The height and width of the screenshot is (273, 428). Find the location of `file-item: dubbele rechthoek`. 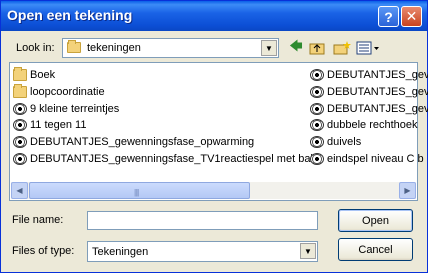

file-item: dubbele rechthoek is located at coordinates (364, 125).